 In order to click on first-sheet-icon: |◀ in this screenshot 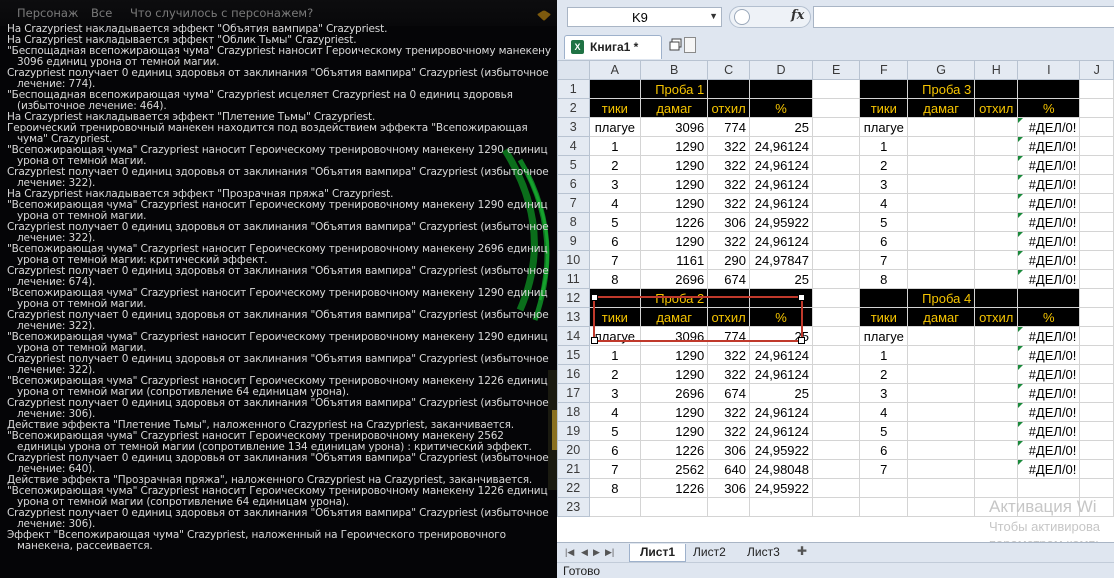, I will do `click(569, 552)`.